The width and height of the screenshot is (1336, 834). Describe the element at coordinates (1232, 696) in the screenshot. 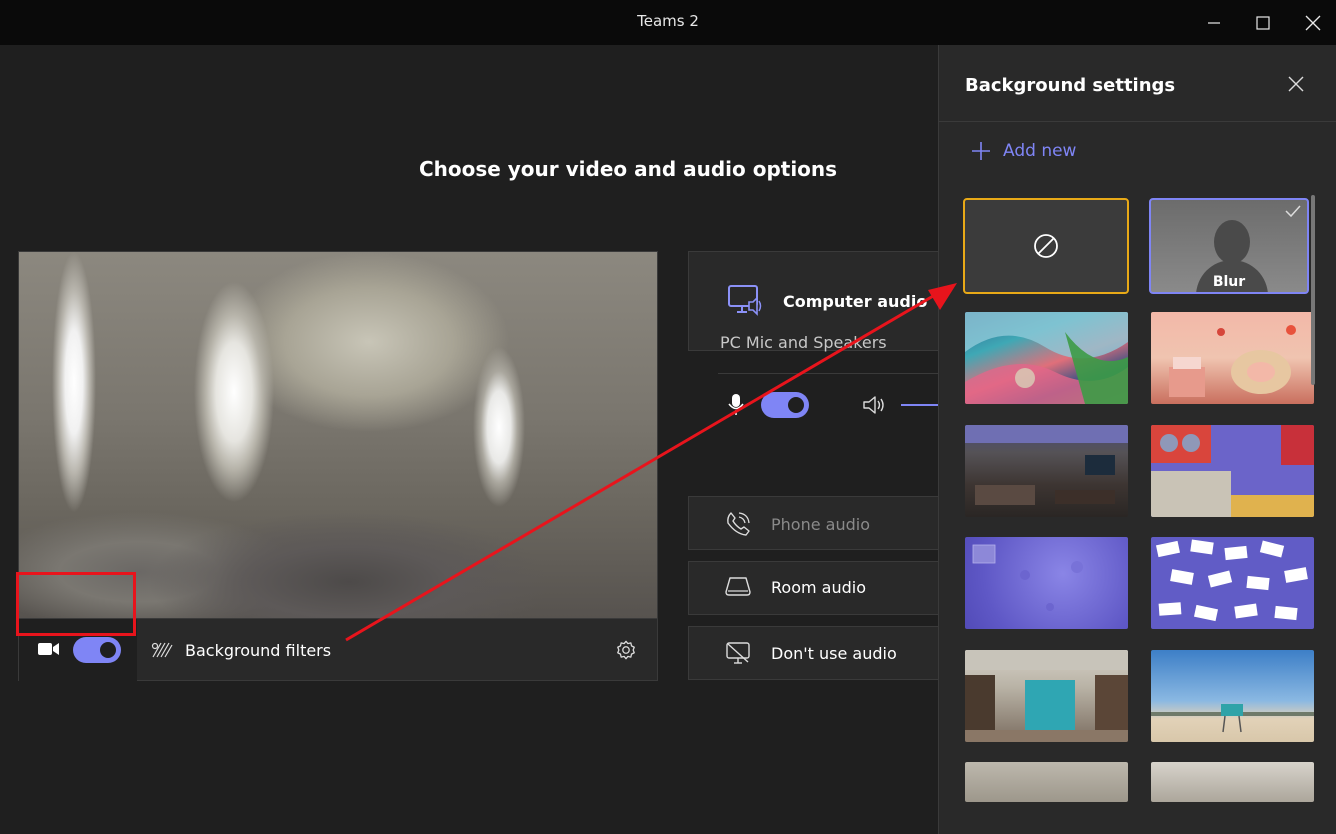

I see `background-beach` at that location.